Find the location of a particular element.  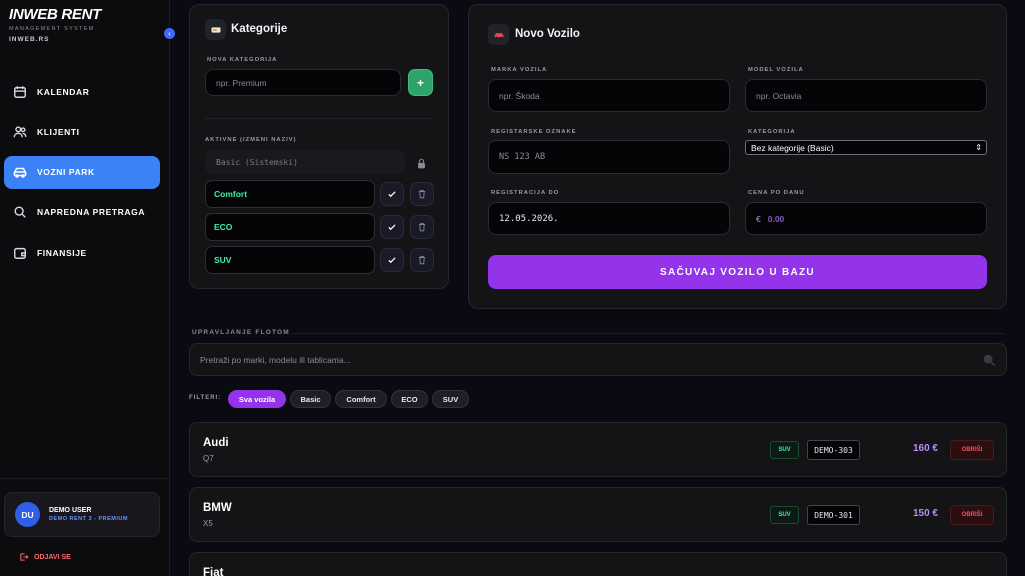

filter-chip-eco: ECO is located at coordinates (409, 399).